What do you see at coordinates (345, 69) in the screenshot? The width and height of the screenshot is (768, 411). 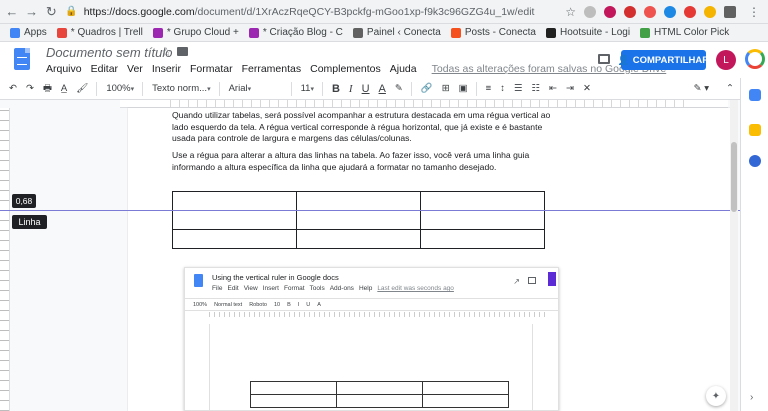 I see `menu-item: Complementos` at bounding box center [345, 69].